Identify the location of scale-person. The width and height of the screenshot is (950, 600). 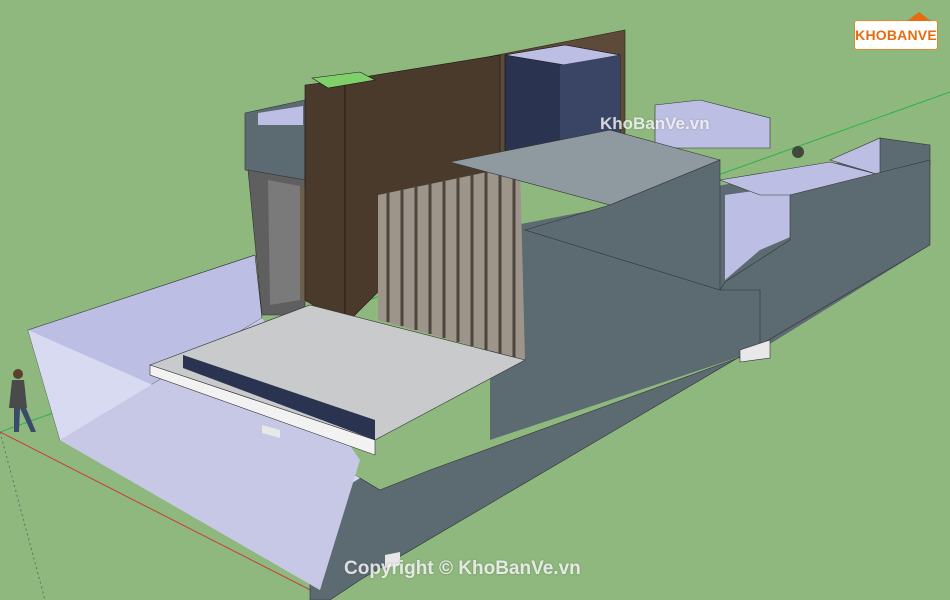
(22, 400).